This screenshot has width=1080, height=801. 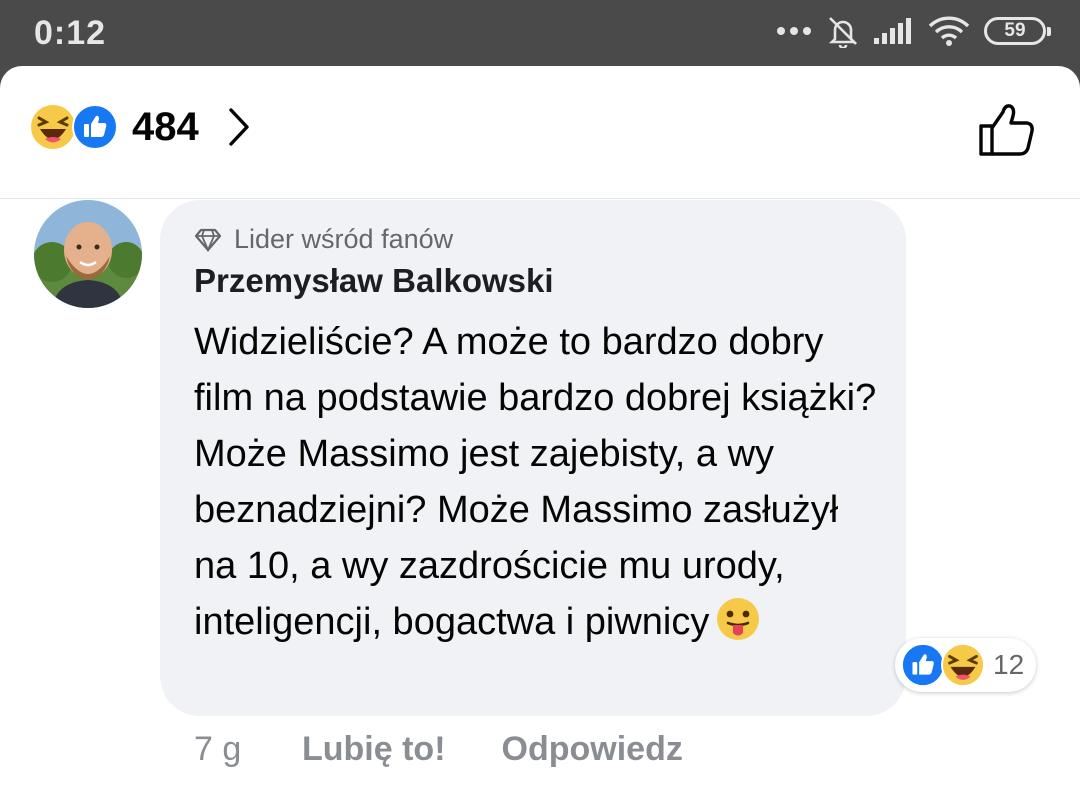 I want to click on reply-button: Odpowiedz, so click(x=592, y=749).